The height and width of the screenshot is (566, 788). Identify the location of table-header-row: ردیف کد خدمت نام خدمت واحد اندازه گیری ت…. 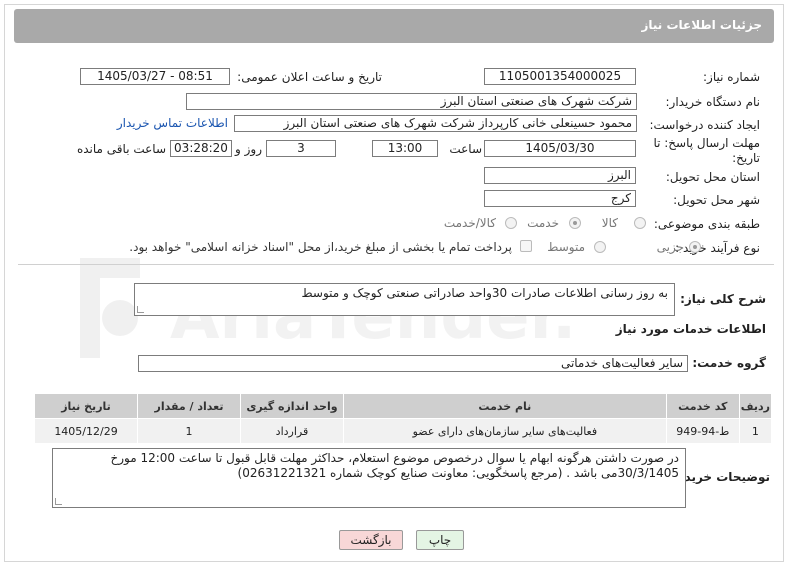
(403, 406).